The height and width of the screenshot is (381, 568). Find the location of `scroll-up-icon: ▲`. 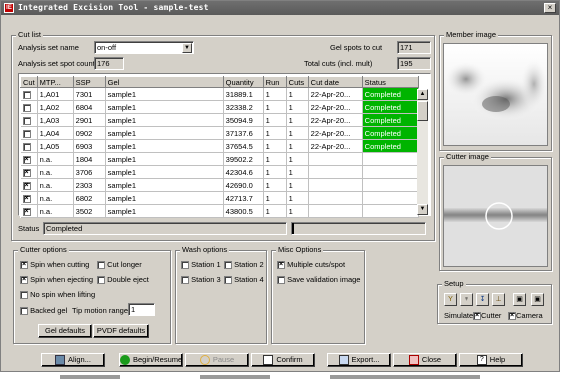

scroll-up-icon: ▲ is located at coordinates (422, 94).